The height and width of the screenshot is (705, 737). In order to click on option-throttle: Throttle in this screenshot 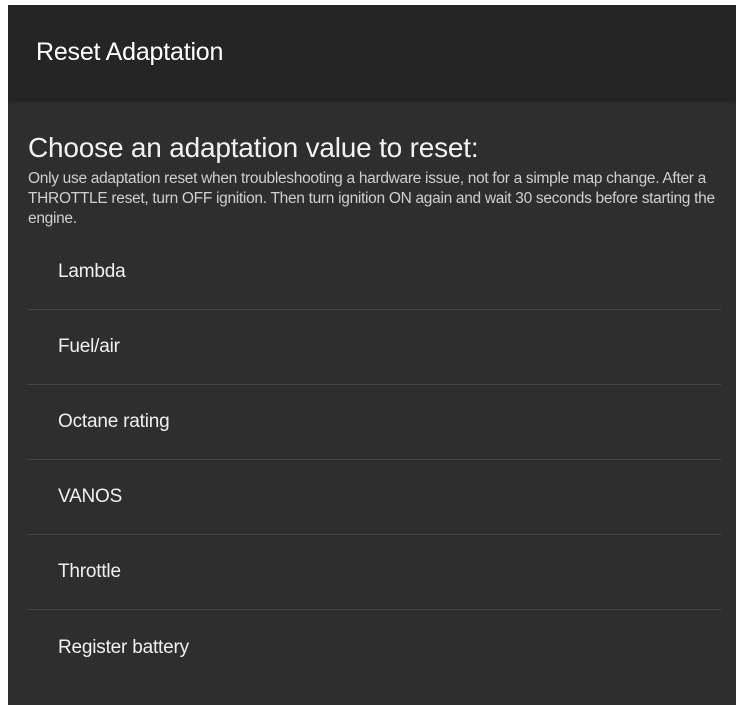, I will do `click(374, 572)`.